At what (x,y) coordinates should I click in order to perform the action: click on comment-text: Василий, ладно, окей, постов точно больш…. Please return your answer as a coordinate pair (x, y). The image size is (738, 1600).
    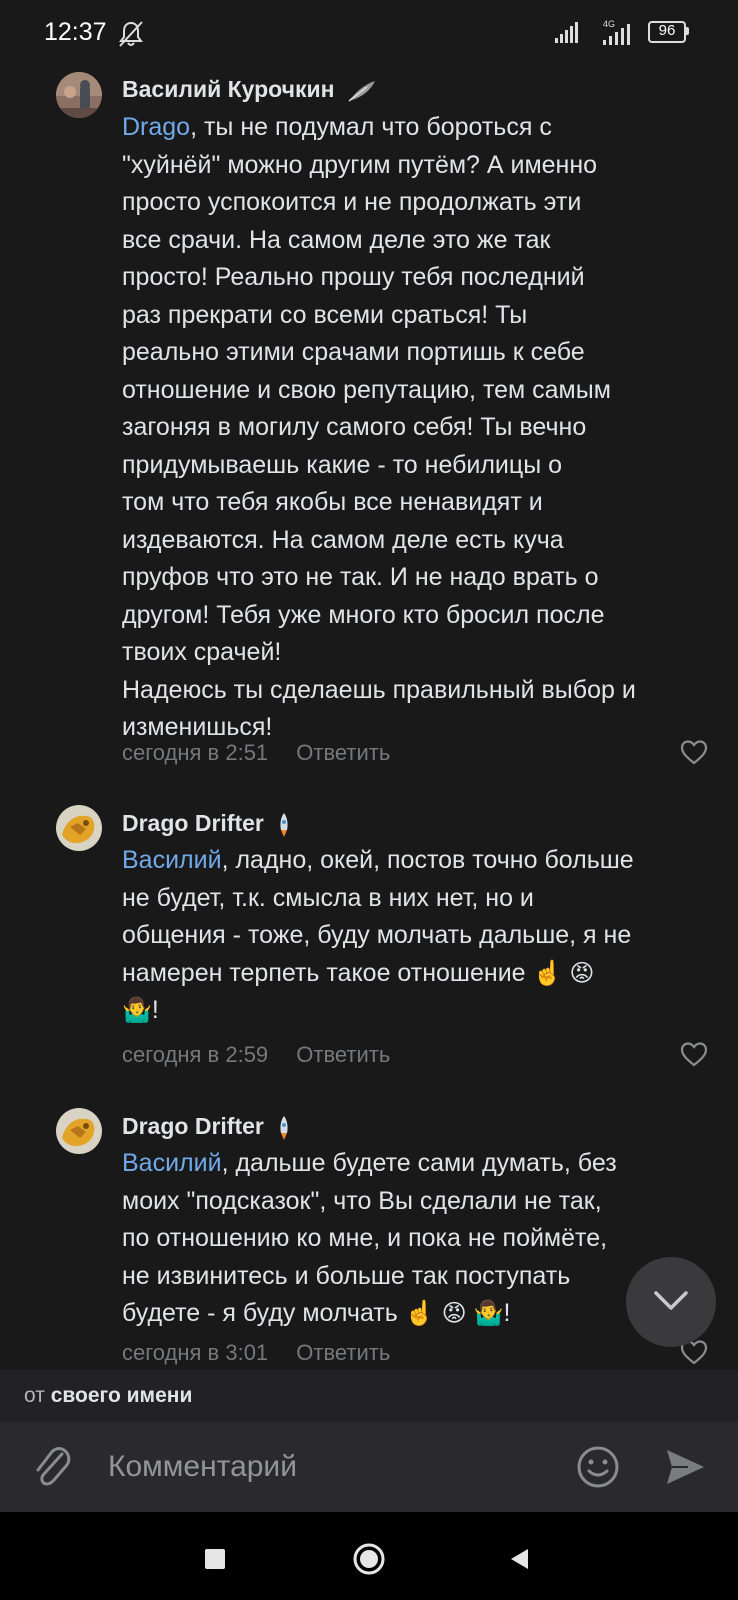
    Looking at the image, I should click on (378, 935).